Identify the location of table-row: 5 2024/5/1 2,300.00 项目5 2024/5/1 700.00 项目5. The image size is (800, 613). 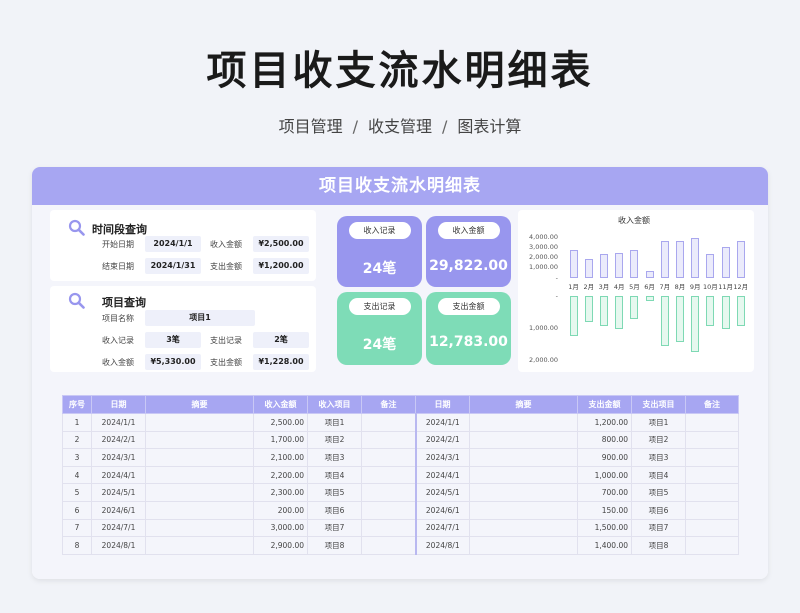
(400, 492).